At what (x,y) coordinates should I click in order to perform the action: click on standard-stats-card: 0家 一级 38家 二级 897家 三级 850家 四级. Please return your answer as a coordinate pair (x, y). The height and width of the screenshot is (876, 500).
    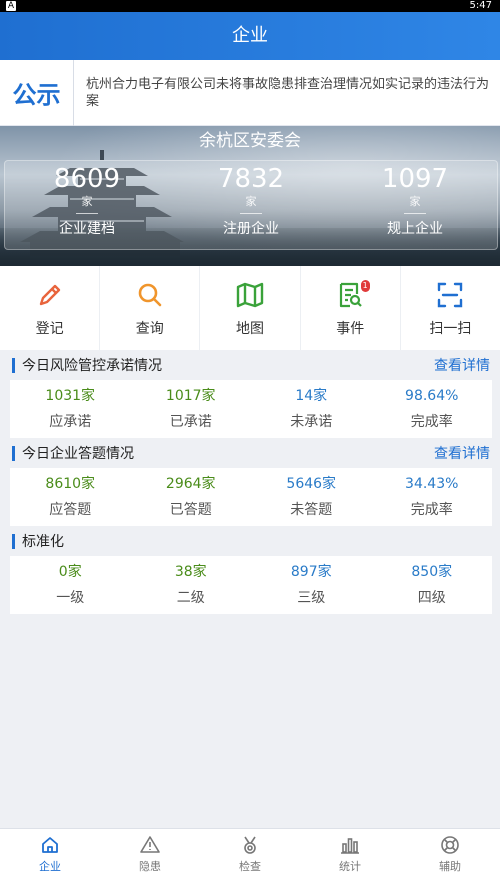
    Looking at the image, I should click on (251, 585).